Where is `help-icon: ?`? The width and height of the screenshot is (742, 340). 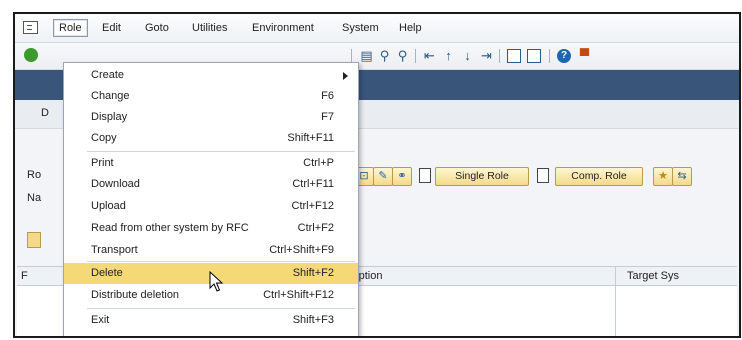
help-icon: ? is located at coordinates (564, 56).